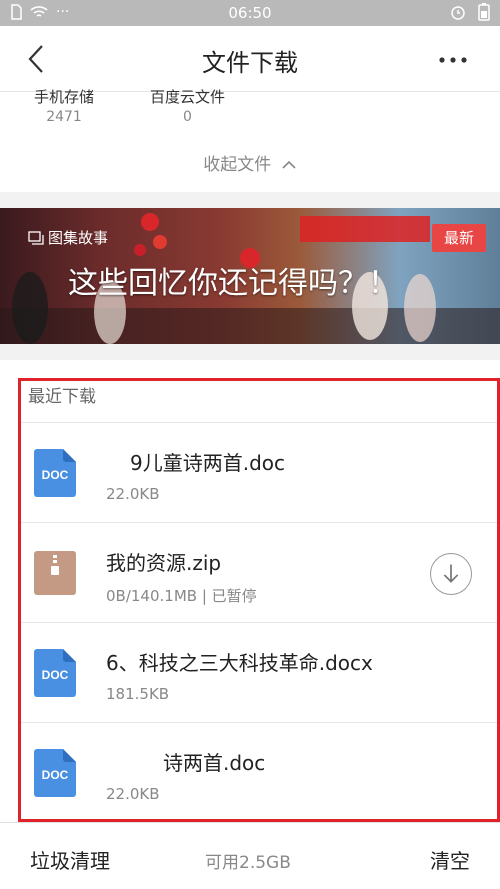 The width and height of the screenshot is (500, 889). I want to click on chevron-up-icon, so click(289, 164).